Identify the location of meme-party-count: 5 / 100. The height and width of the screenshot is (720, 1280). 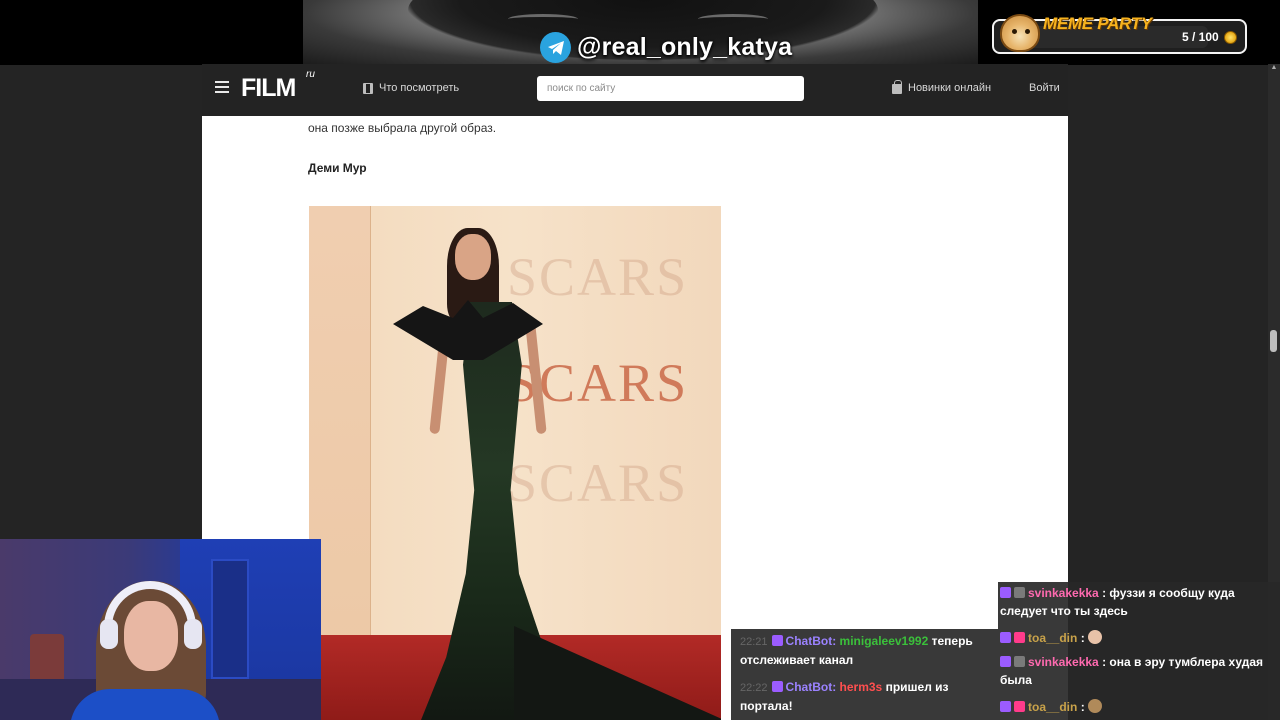
(1200, 37).